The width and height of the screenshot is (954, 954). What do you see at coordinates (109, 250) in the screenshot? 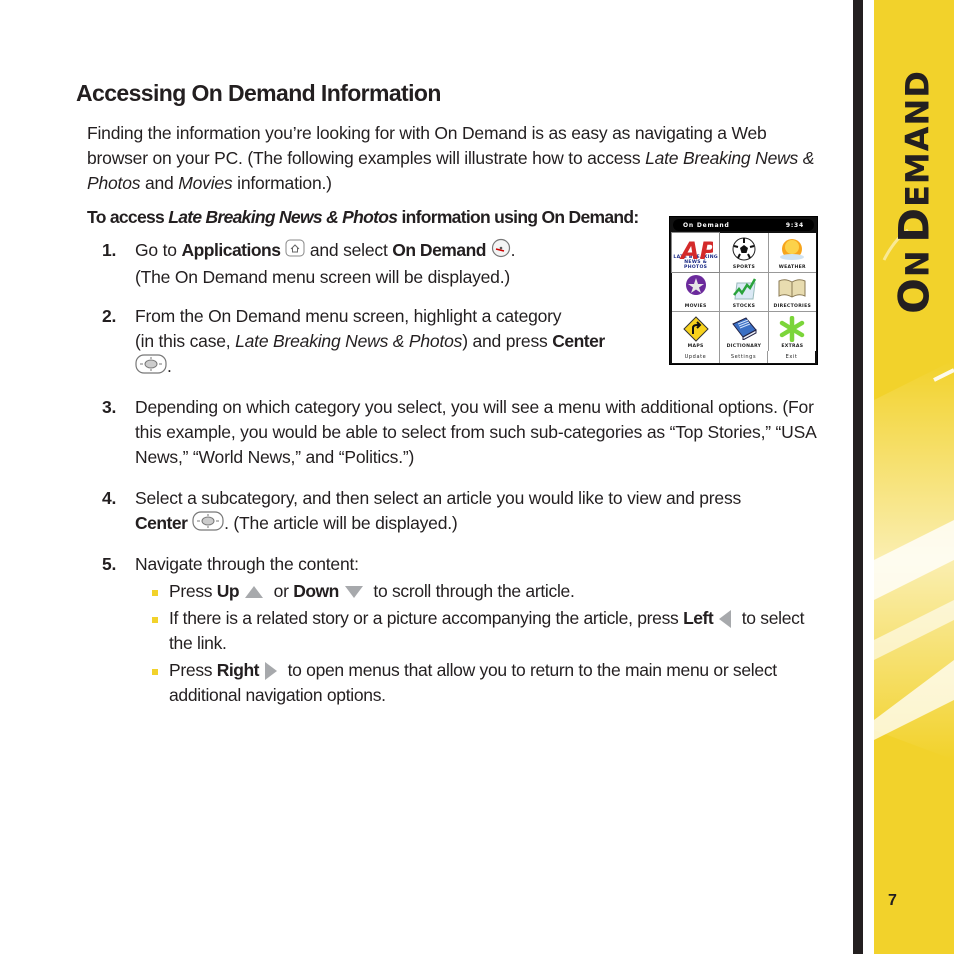
I see `step-number: 1.` at bounding box center [109, 250].